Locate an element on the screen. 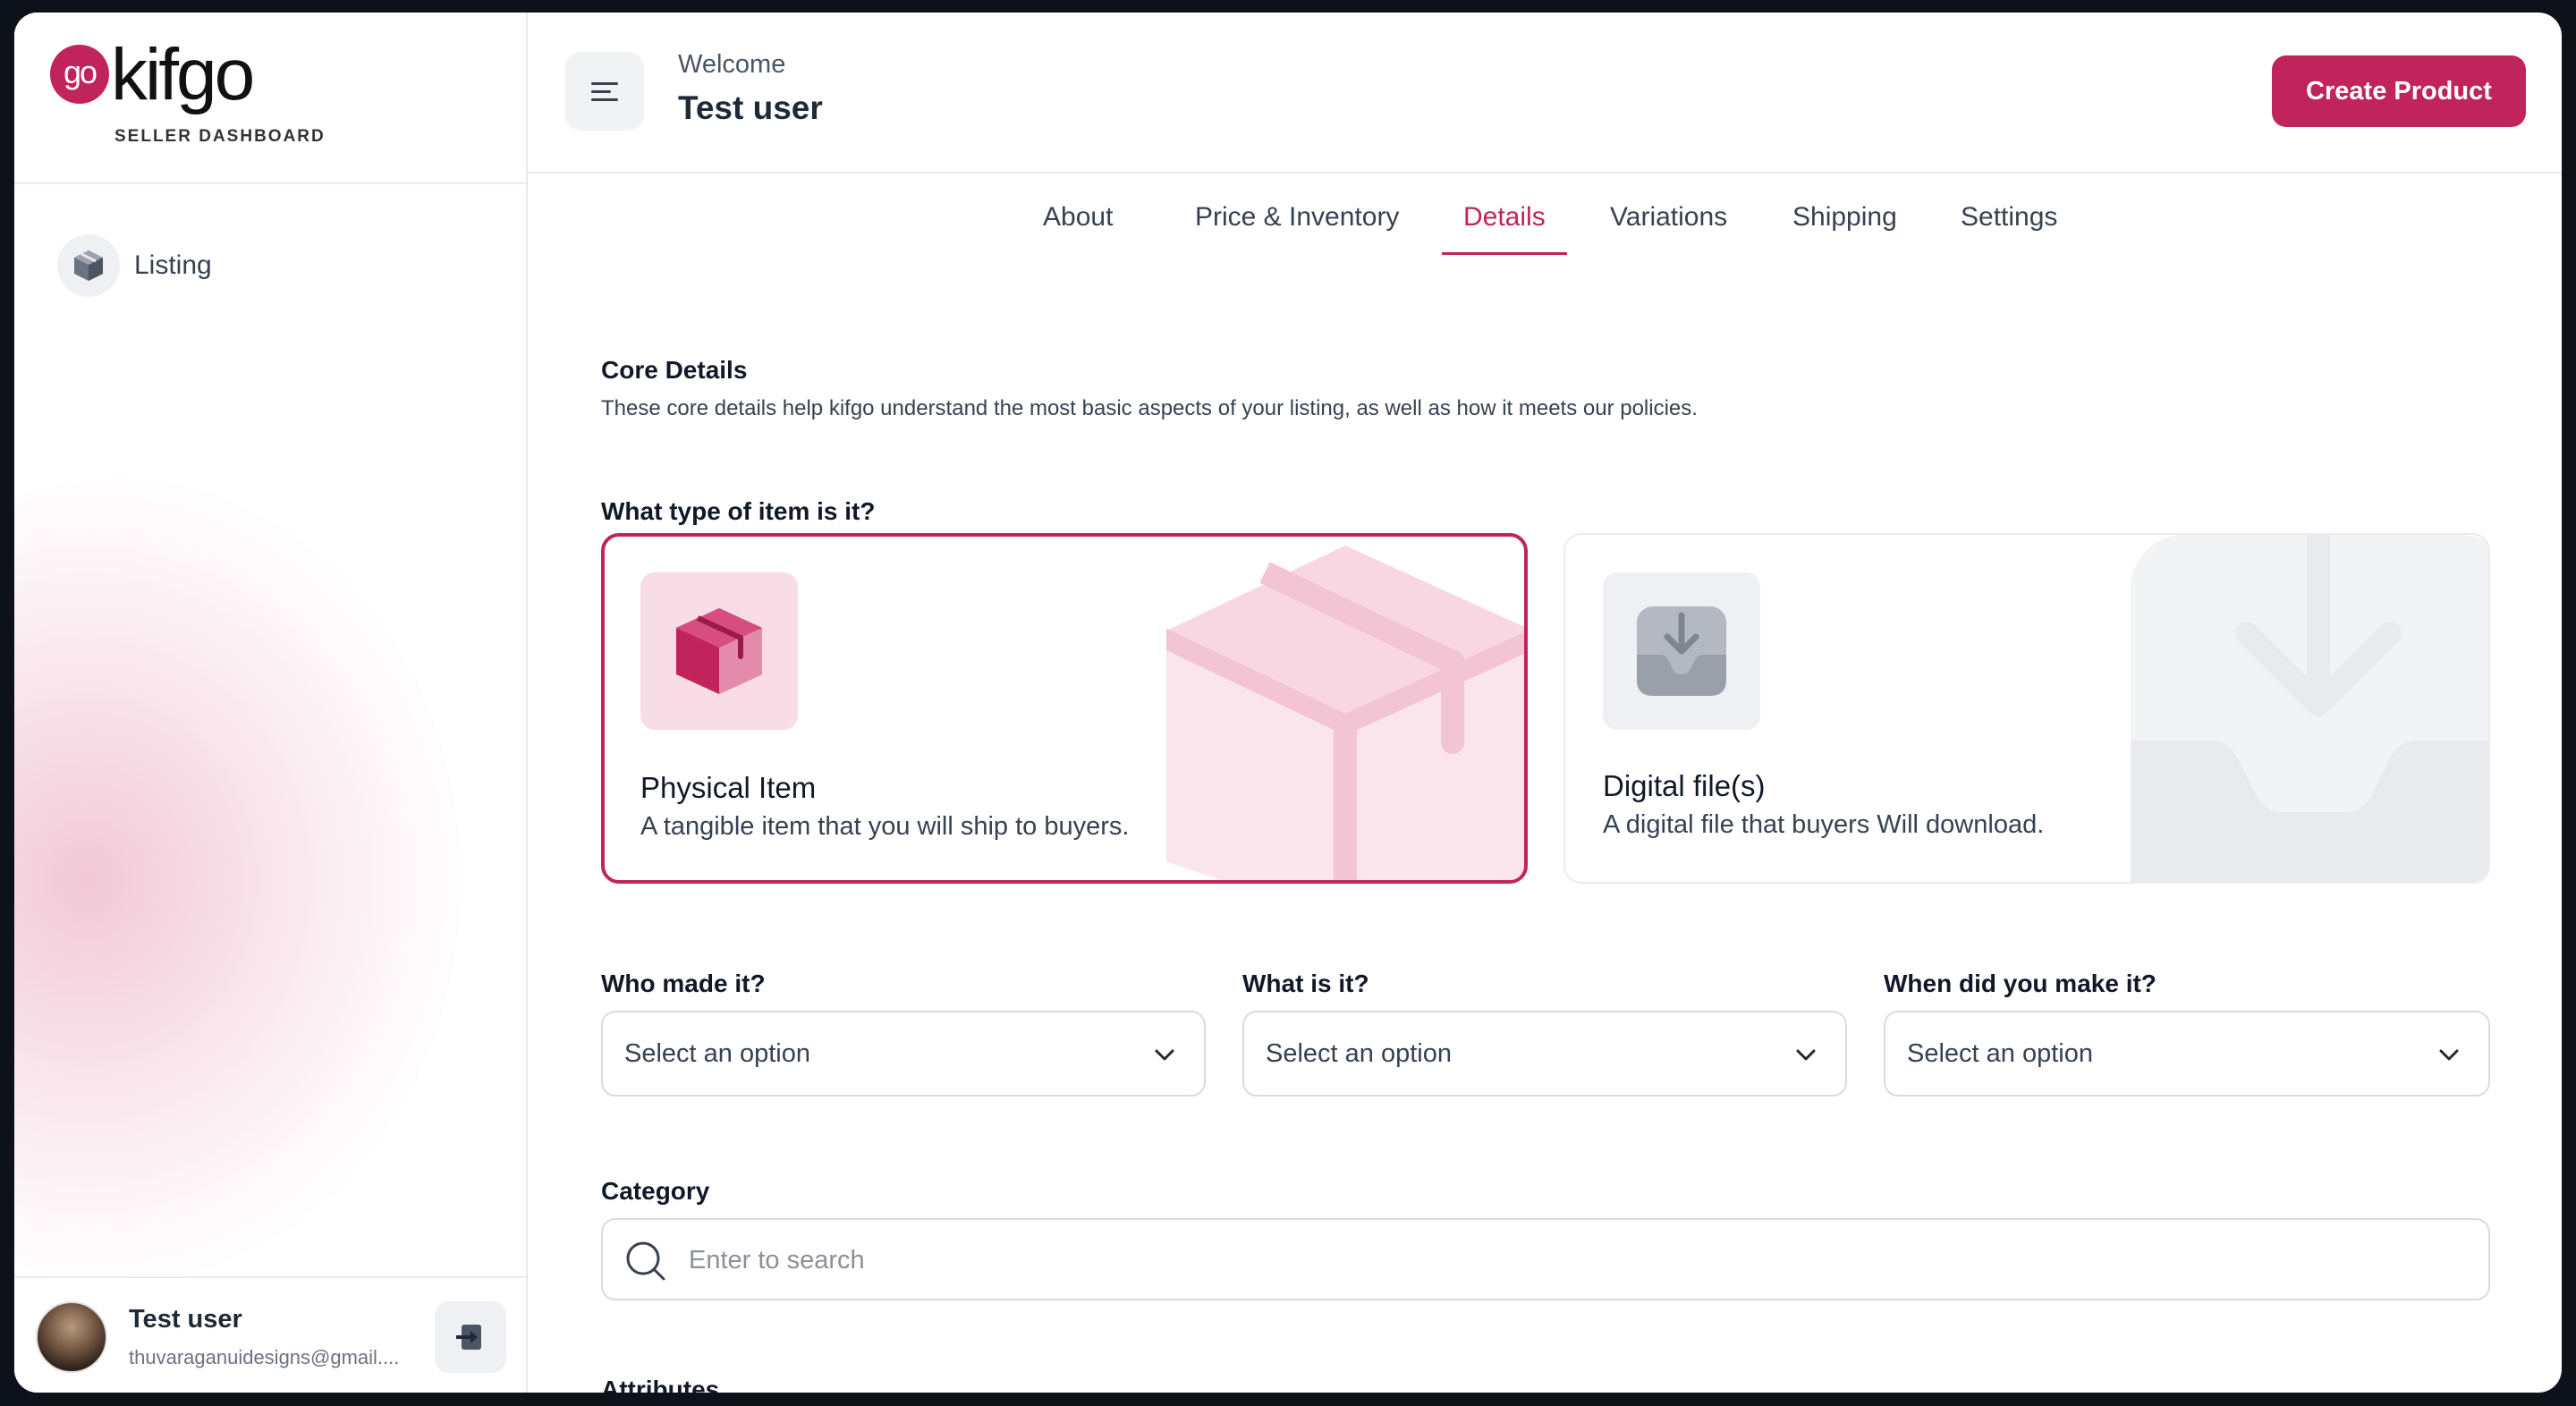 This screenshot has width=2576, height=1406. category-search is located at coordinates (1545, 1259).